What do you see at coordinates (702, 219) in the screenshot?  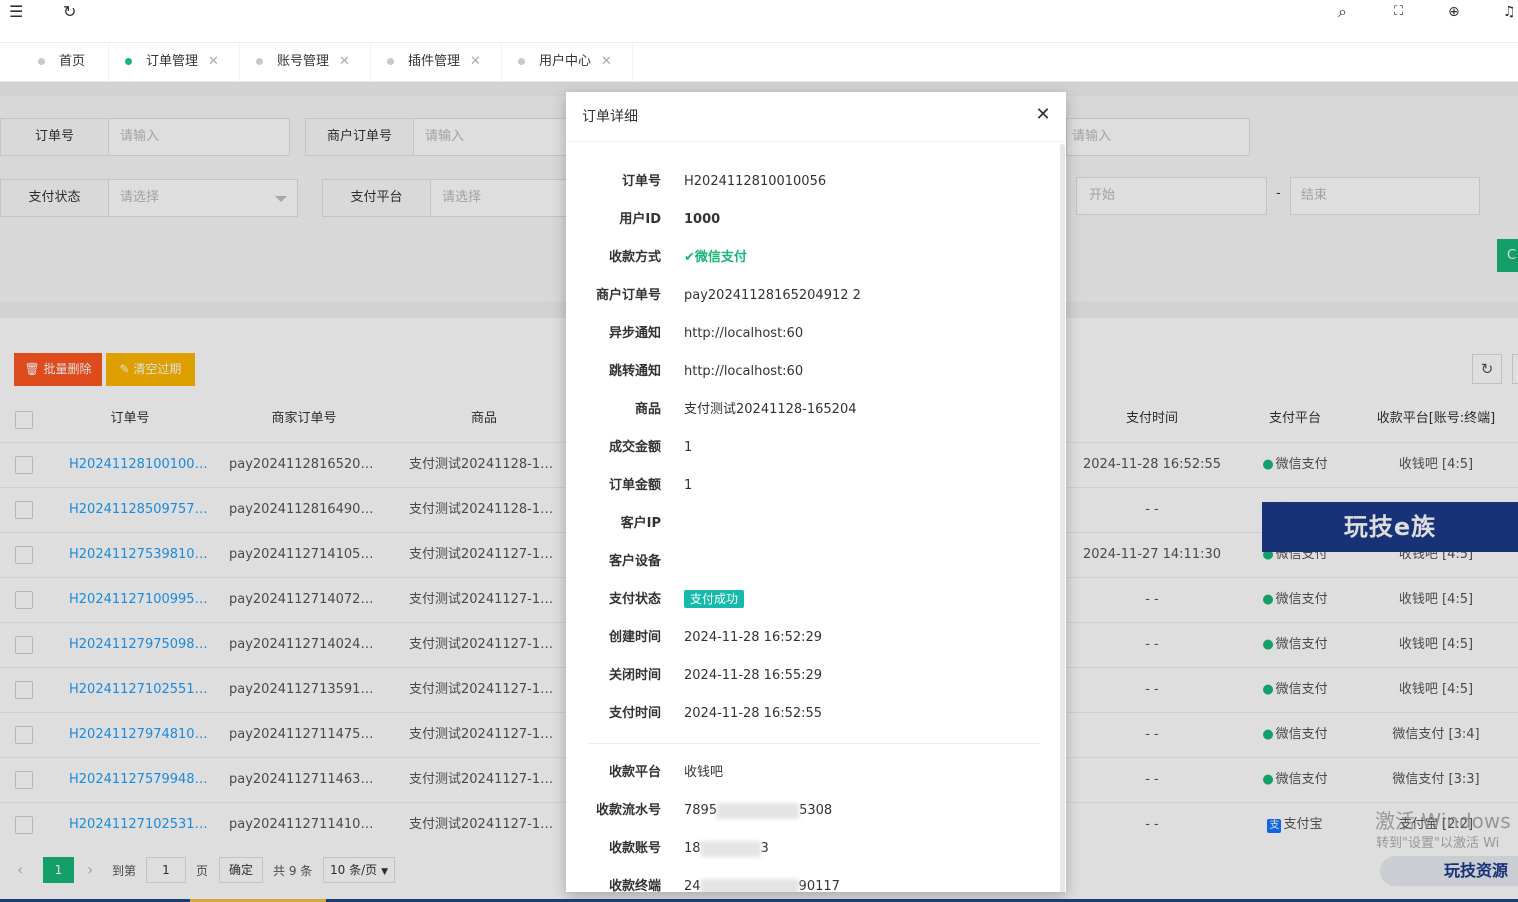 I see `detail-value: 1000` at bounding box center [702, 219].